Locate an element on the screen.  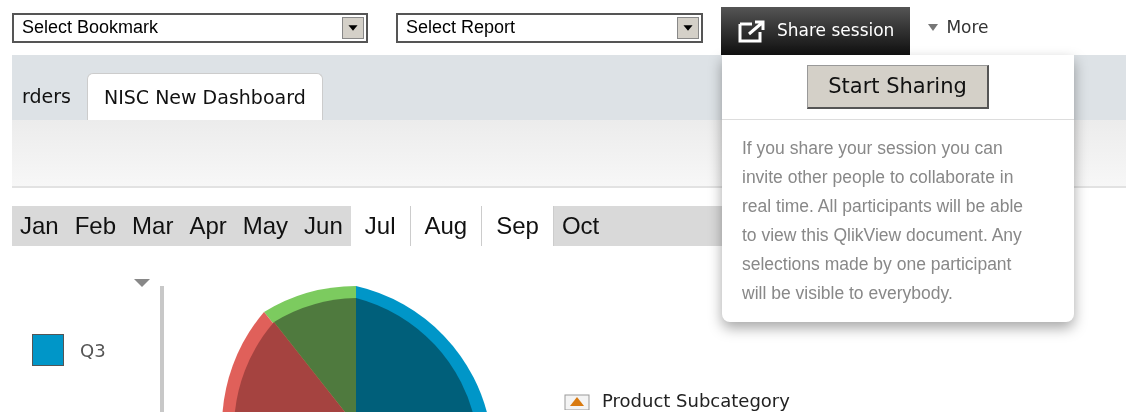
dropdown-field: Select Bookmark is located at coordinates (190, 27).